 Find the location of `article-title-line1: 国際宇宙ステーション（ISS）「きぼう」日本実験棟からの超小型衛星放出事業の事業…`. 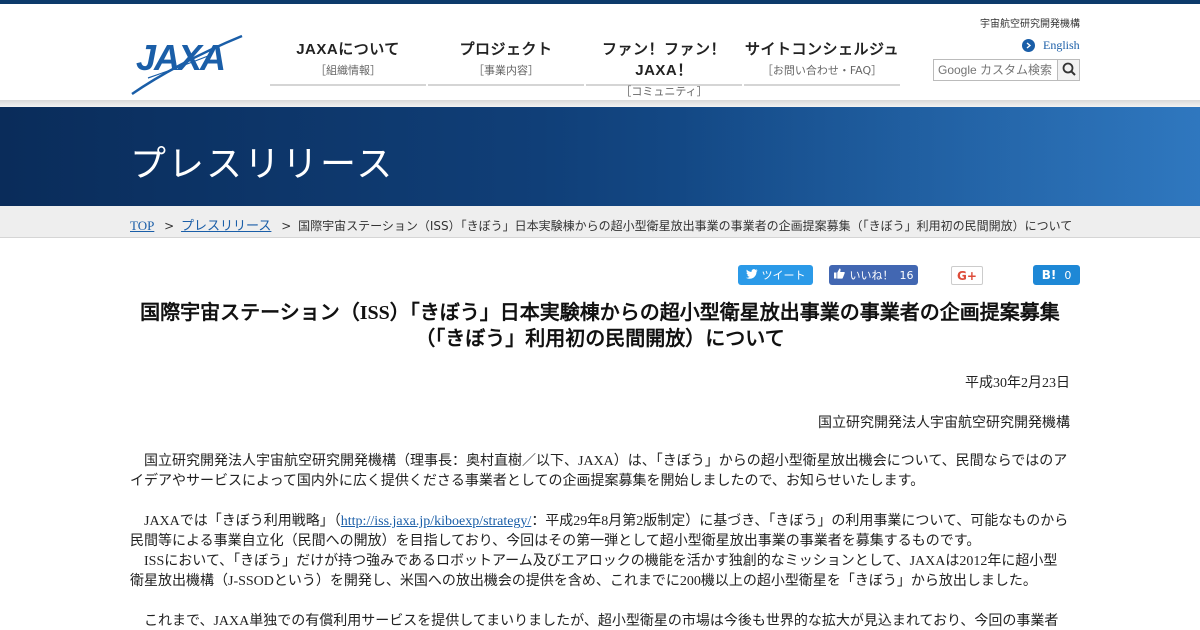

article-title-line1: 国際宇宙ステーション（ISS）「きぼう」日本実験棟からの超小型衛星放出事業の事業… is located at coordinates (600, 313).